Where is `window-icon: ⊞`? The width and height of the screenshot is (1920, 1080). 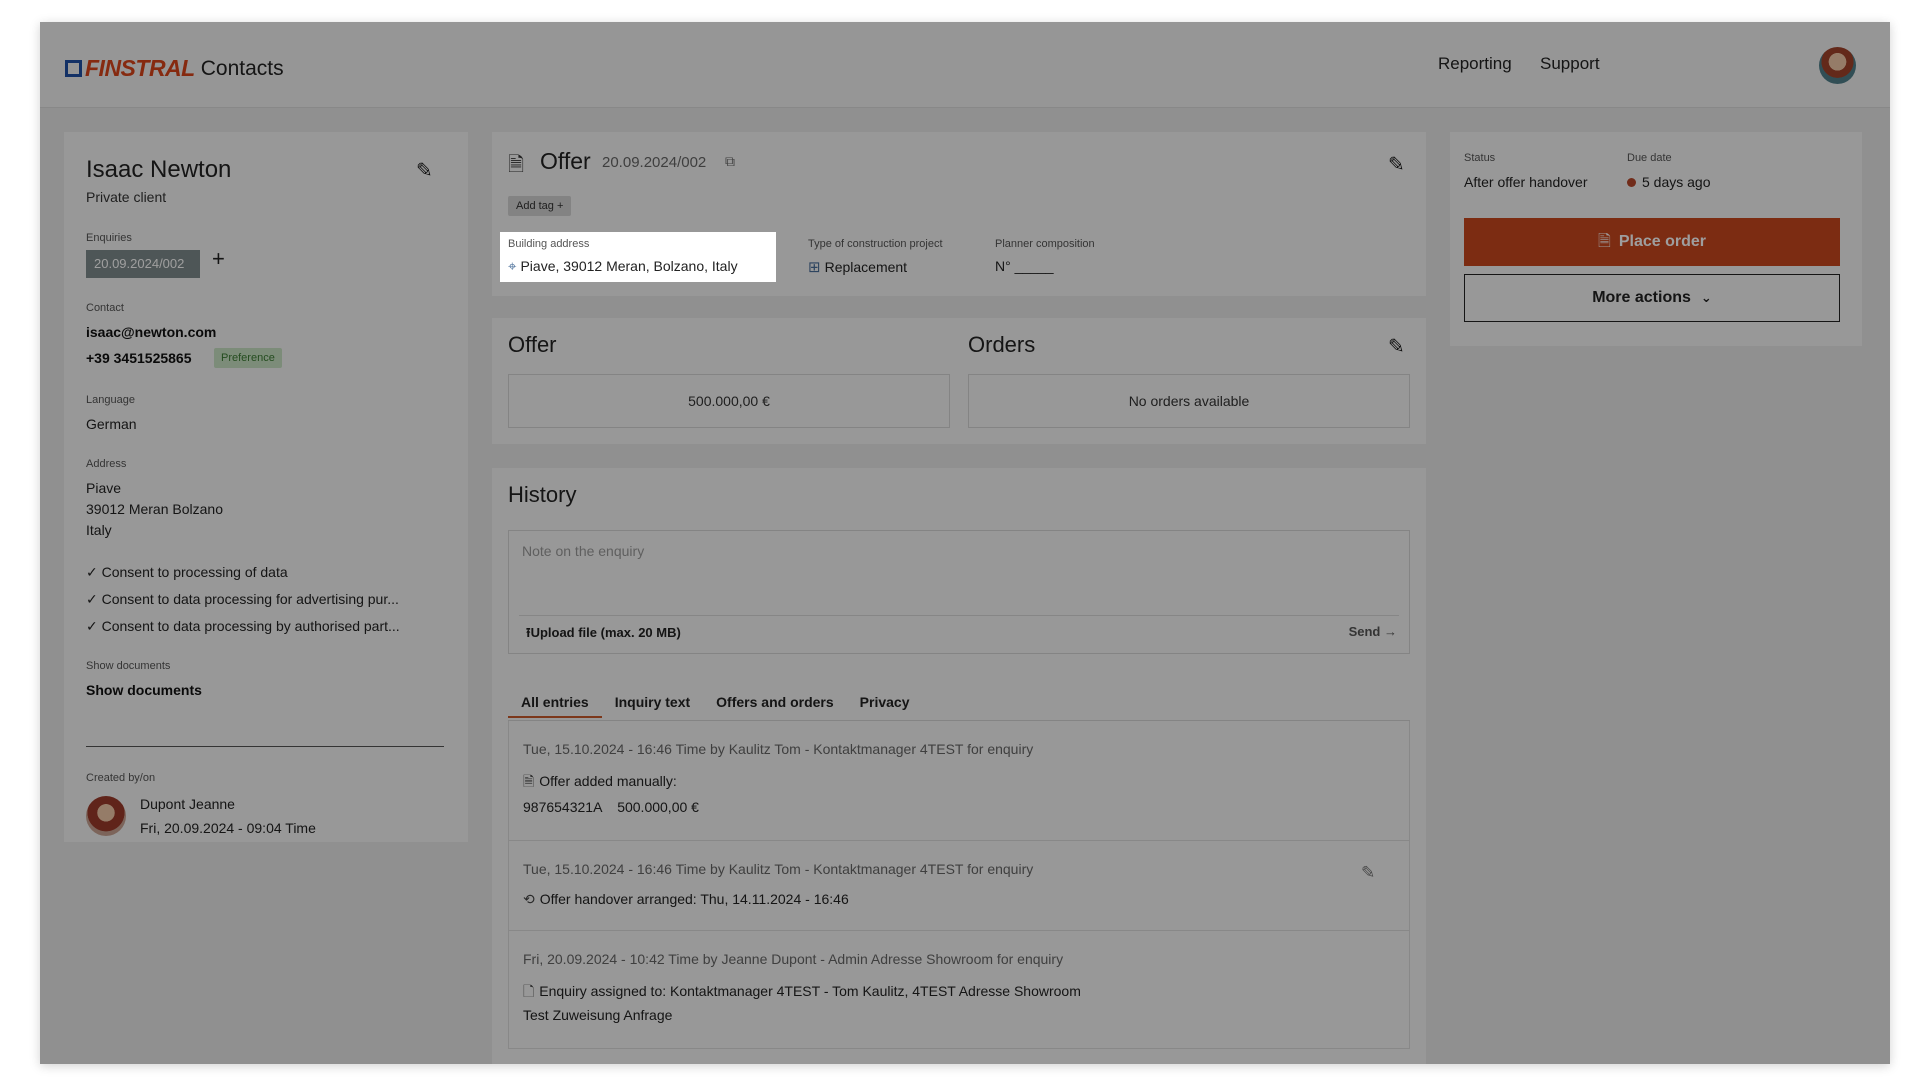 window-icon: ⊞ is located at coordinates (814, 267).